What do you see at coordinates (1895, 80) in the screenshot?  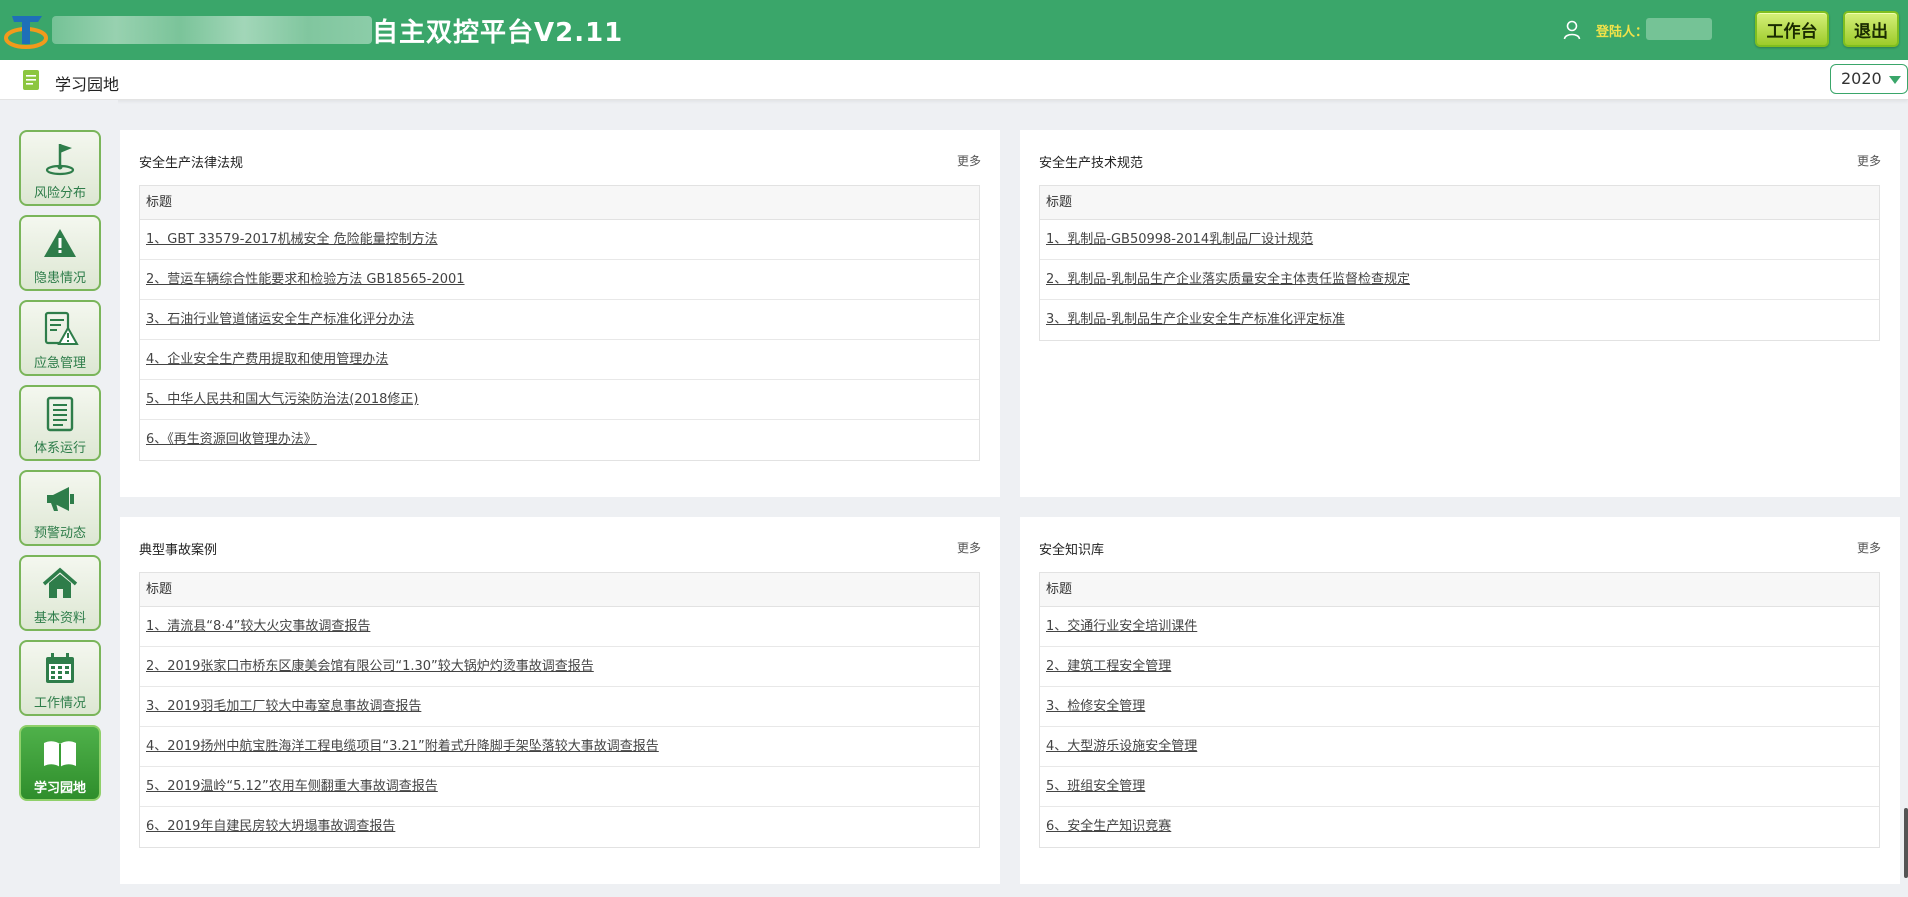 I see `caret-down-icon` at bounding box center [1895, 80].